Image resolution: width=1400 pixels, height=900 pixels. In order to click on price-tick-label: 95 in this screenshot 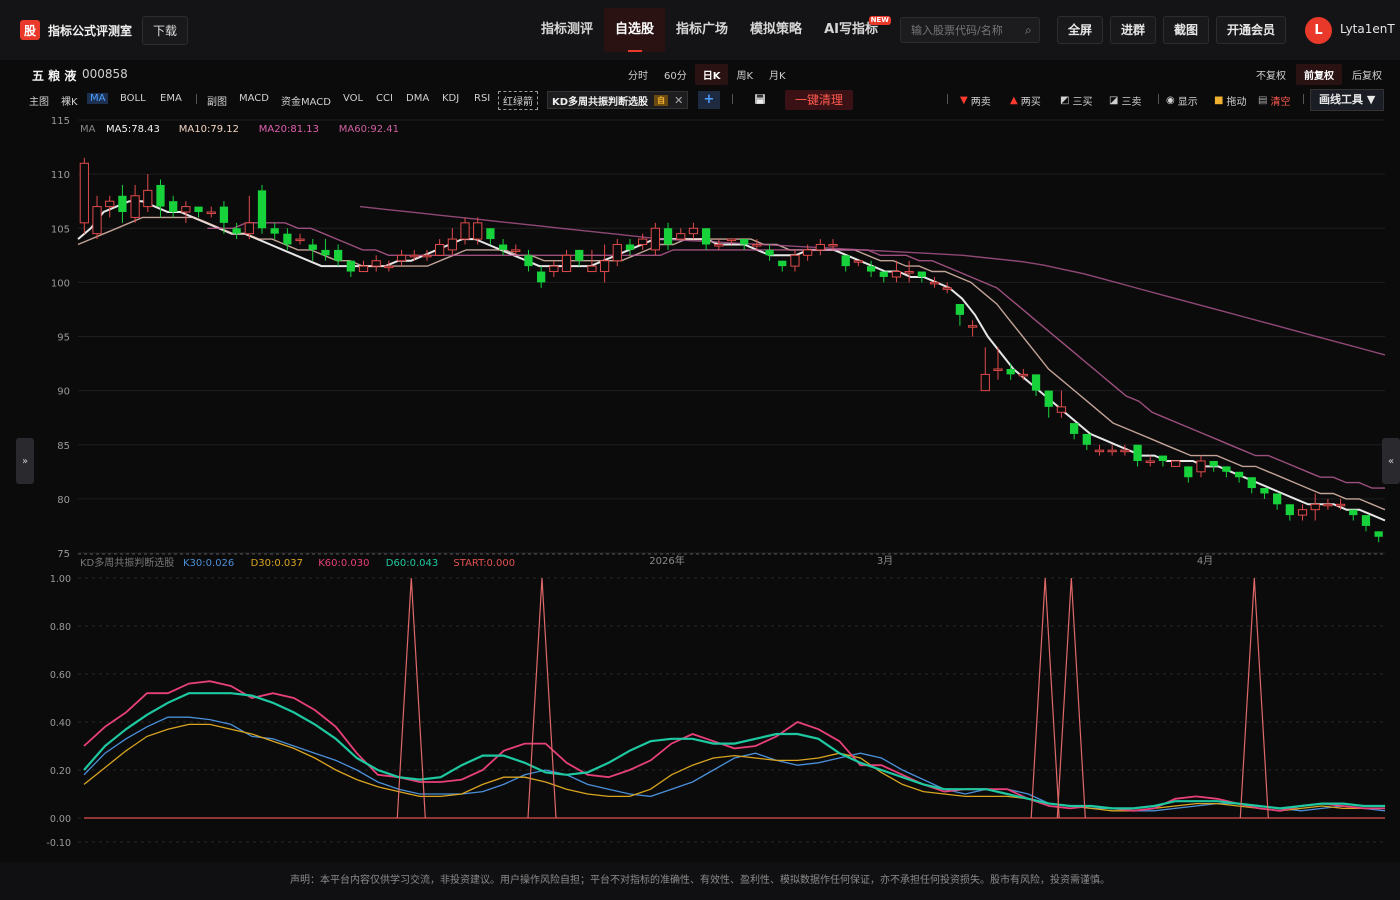, I will do `click(63, 338)`.